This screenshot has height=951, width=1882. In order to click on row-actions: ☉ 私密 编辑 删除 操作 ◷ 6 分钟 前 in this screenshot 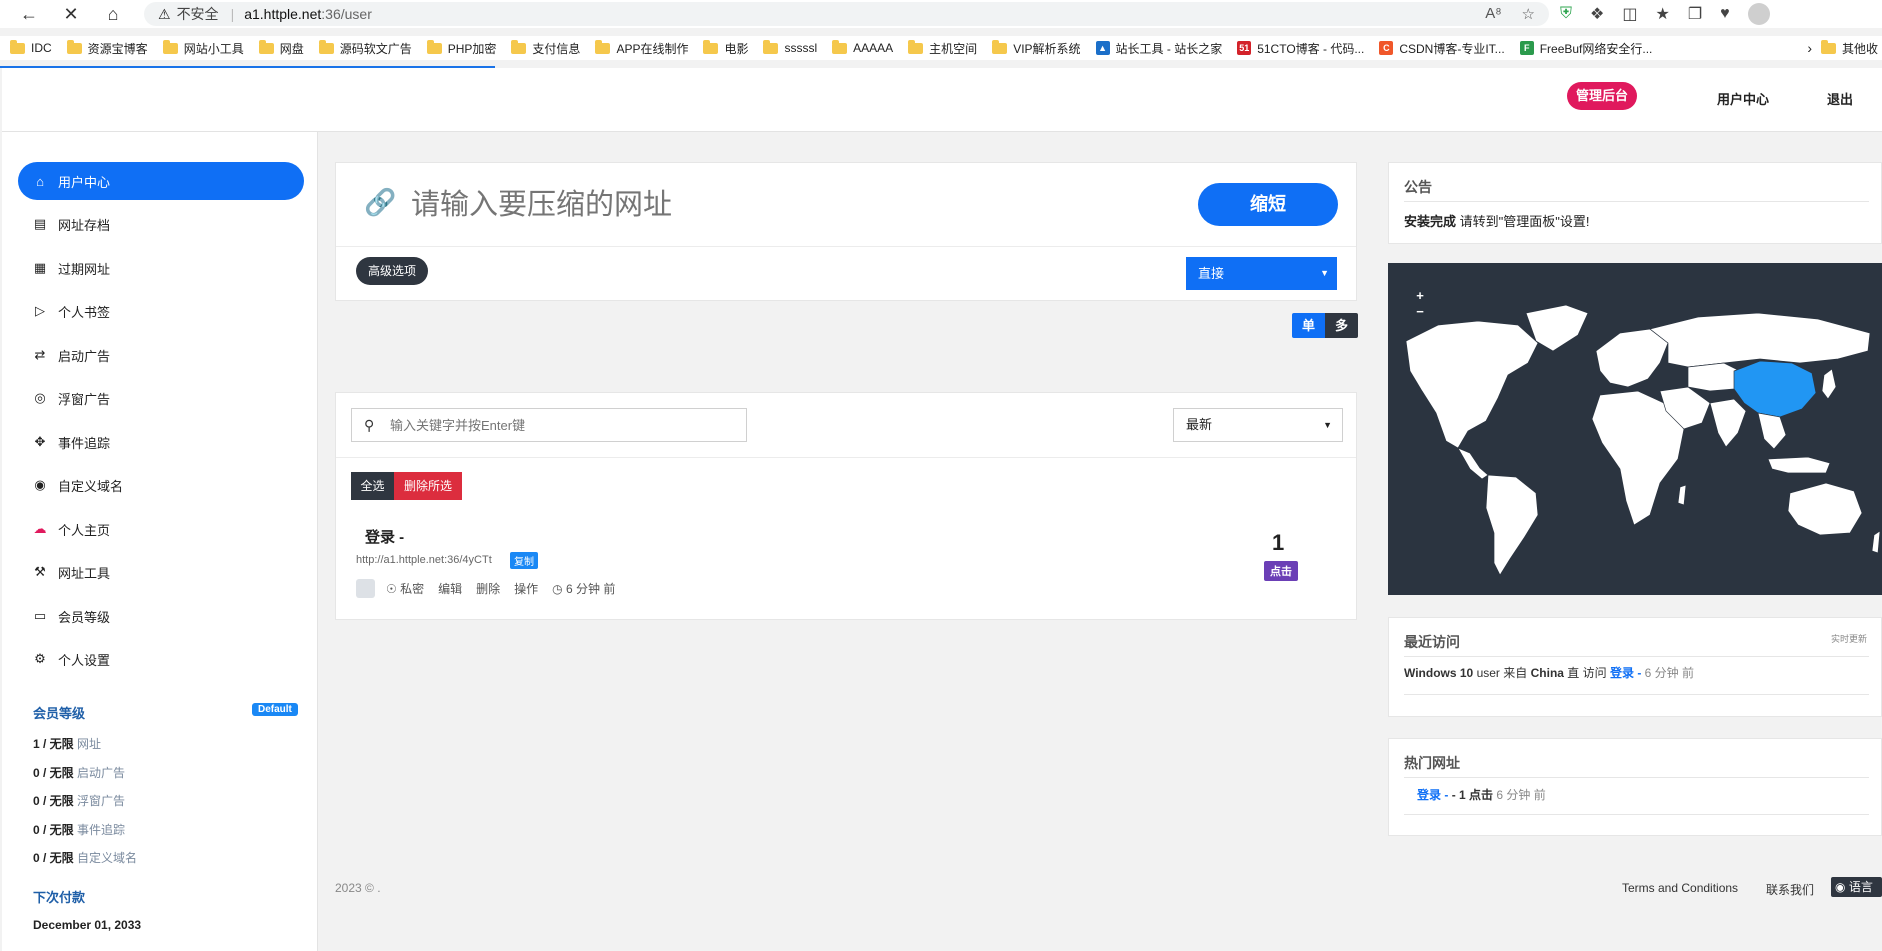, I will do `click(500, 588)`.